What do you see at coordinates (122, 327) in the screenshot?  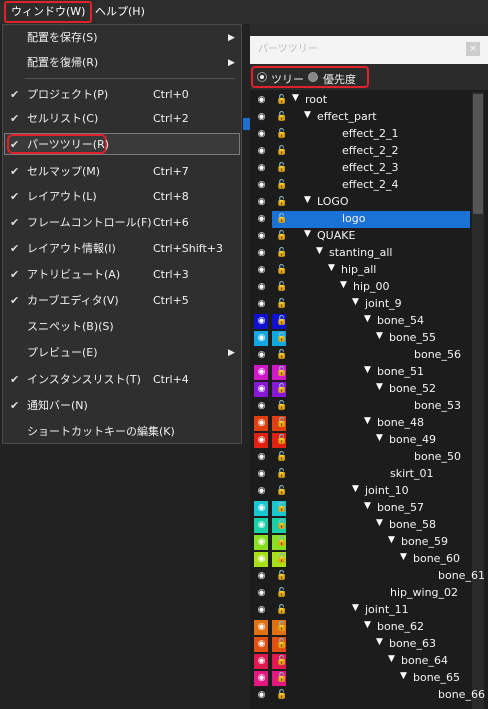 I see `menu-item: スニペット(B)(S)` at bounding box center [122, 327].